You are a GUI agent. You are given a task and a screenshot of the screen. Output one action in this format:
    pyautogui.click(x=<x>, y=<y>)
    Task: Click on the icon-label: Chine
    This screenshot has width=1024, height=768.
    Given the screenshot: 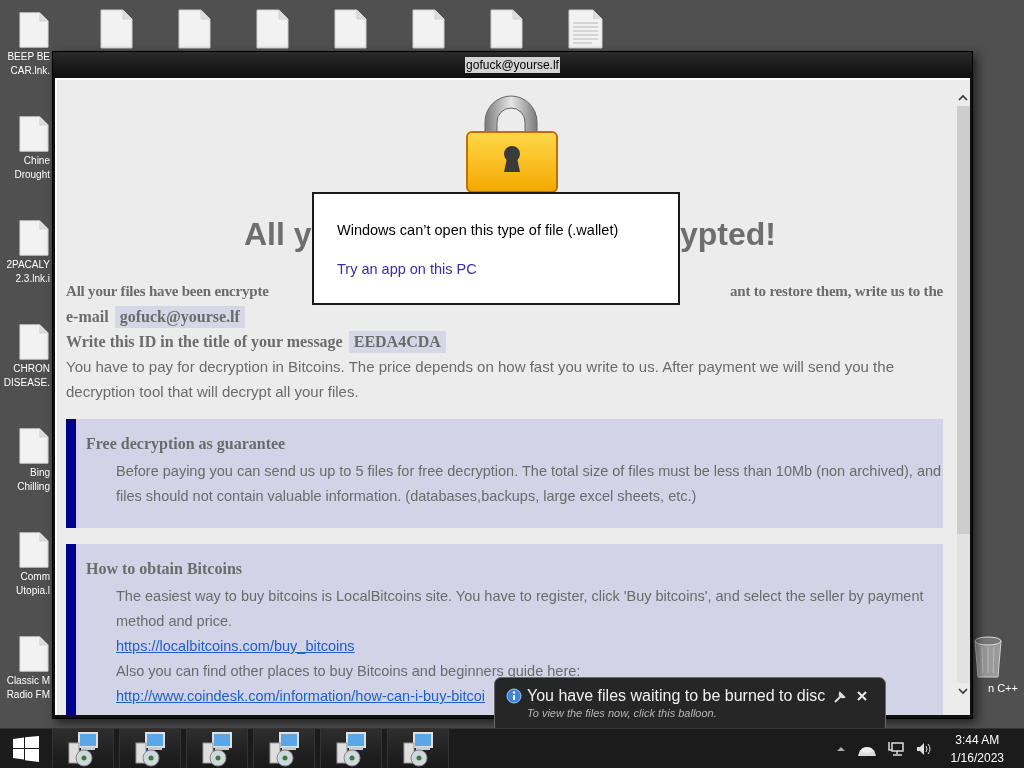 What is the action you would take?
    pyautogui.click(x=36, y=161)
    